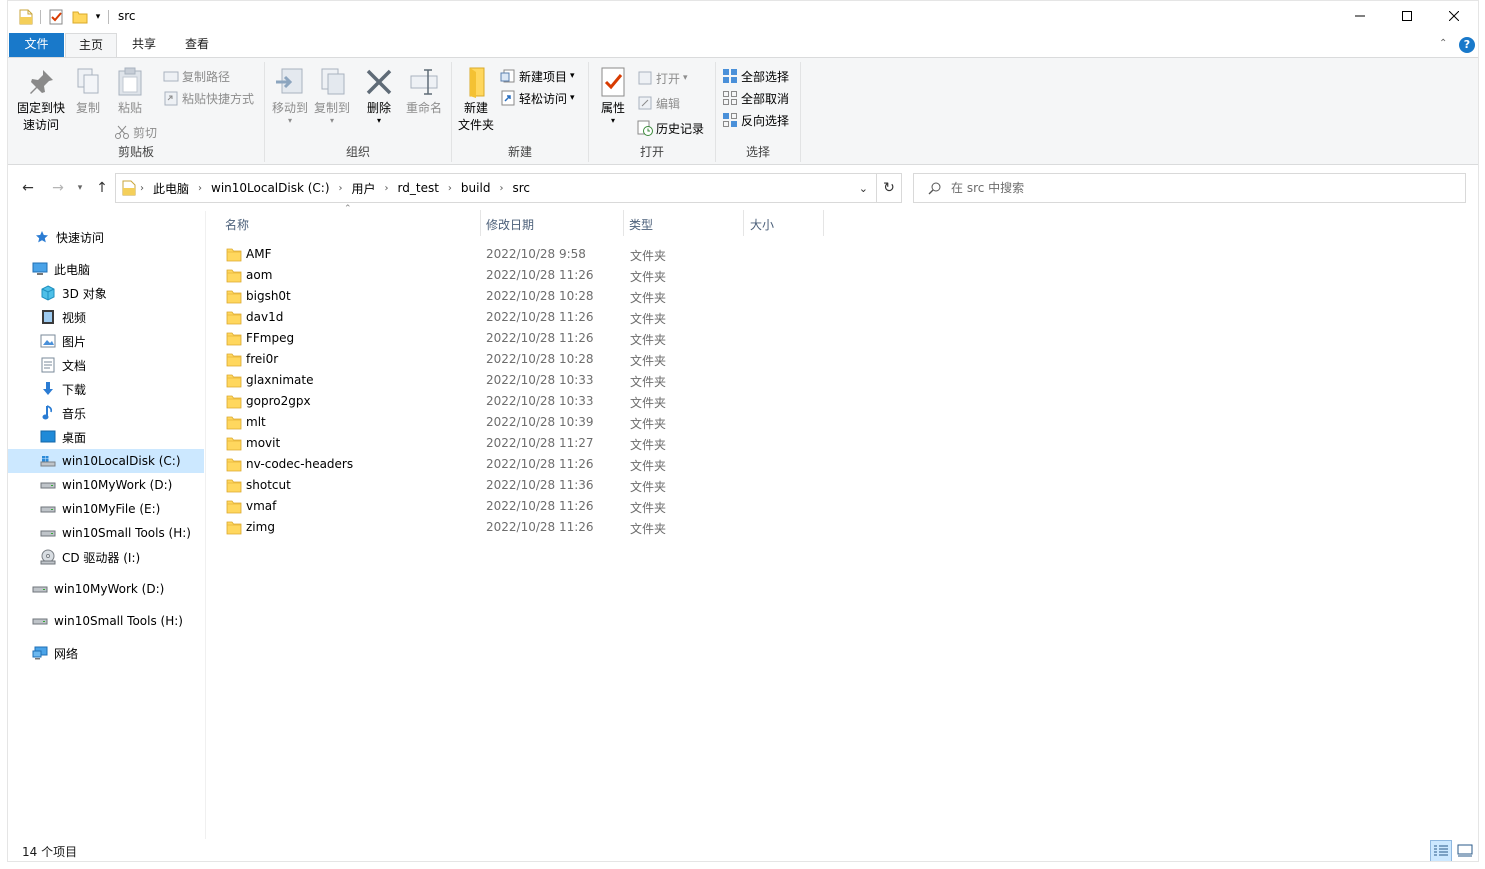 Image resolution: width=1485 pixels, height=869 pixels. I want to click on recent-locations-button: ▾, so click(80, 188).